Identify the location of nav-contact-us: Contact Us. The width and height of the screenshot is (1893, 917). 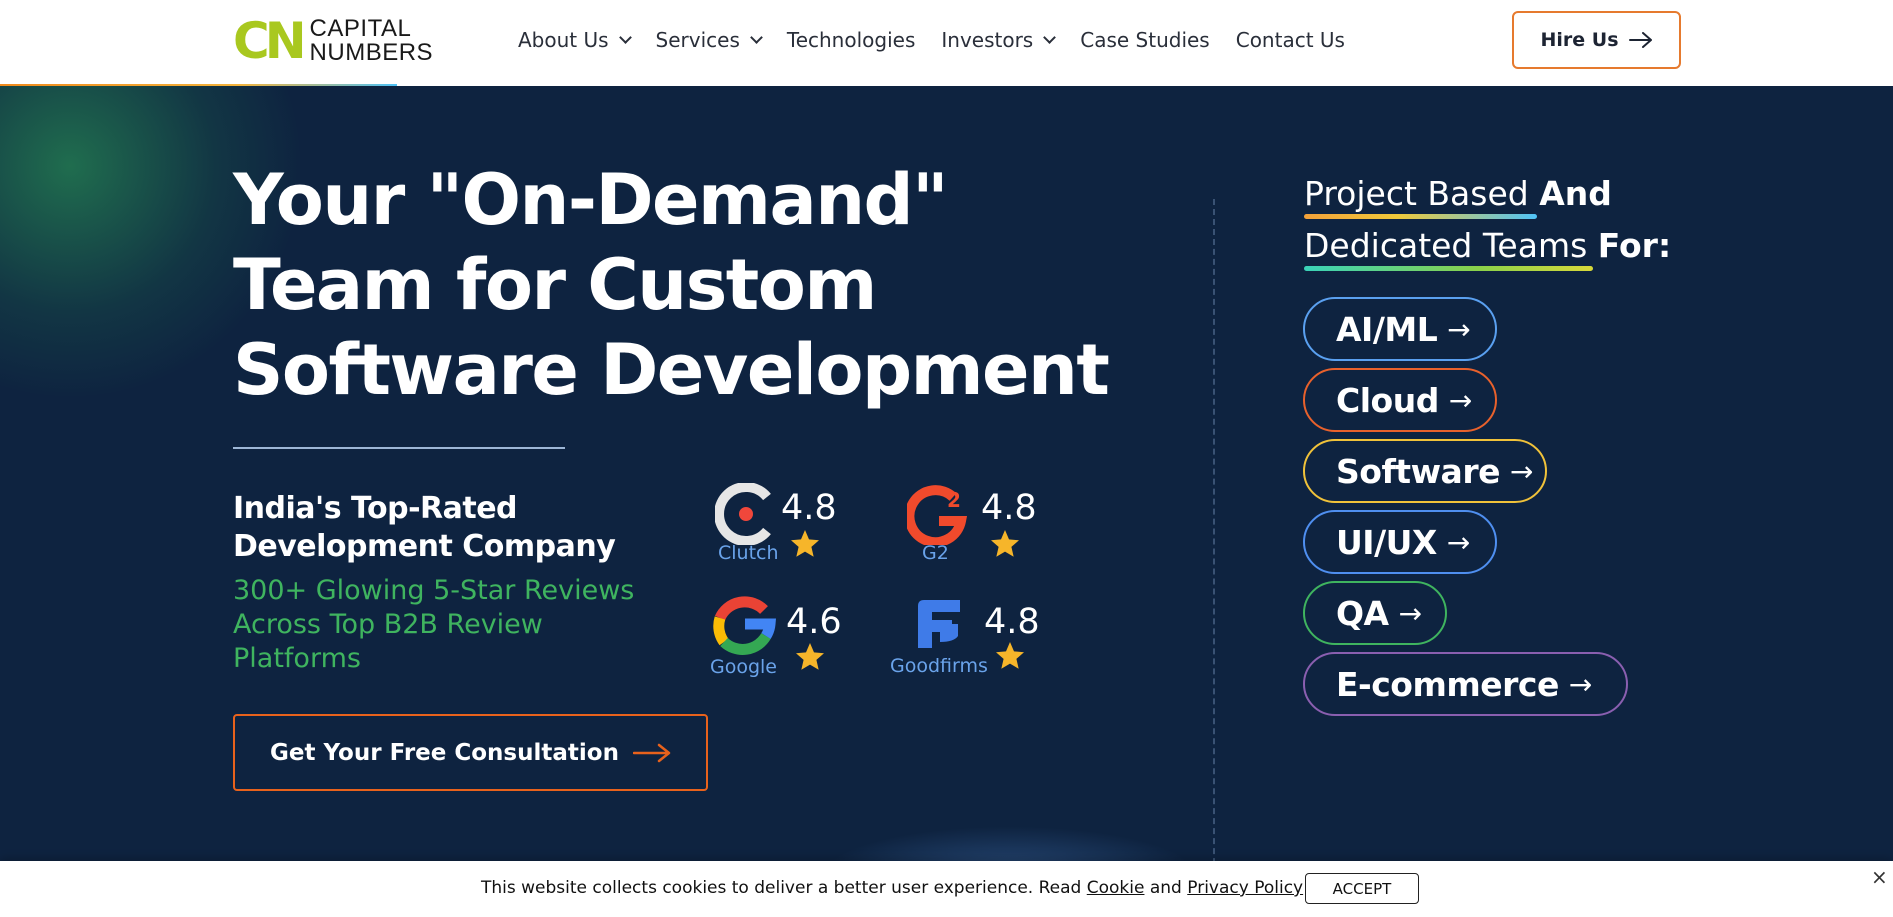
(1290, 40).